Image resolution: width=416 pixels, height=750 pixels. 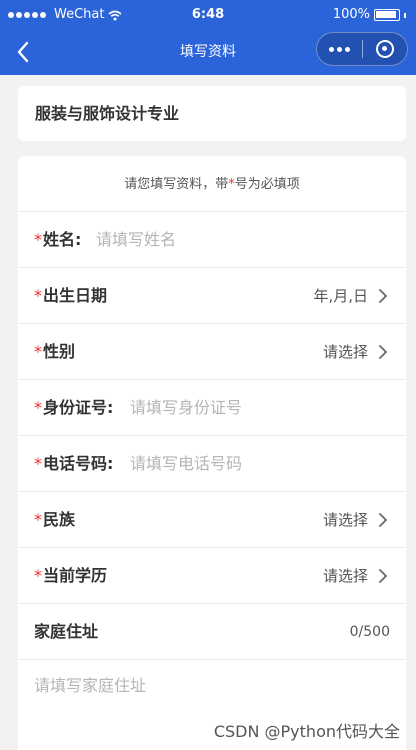 What do you see at coordinates (78, 407) in the screenshot?
I see `id-number-label-text: 身份证号:` at bounding box center [78, 407].